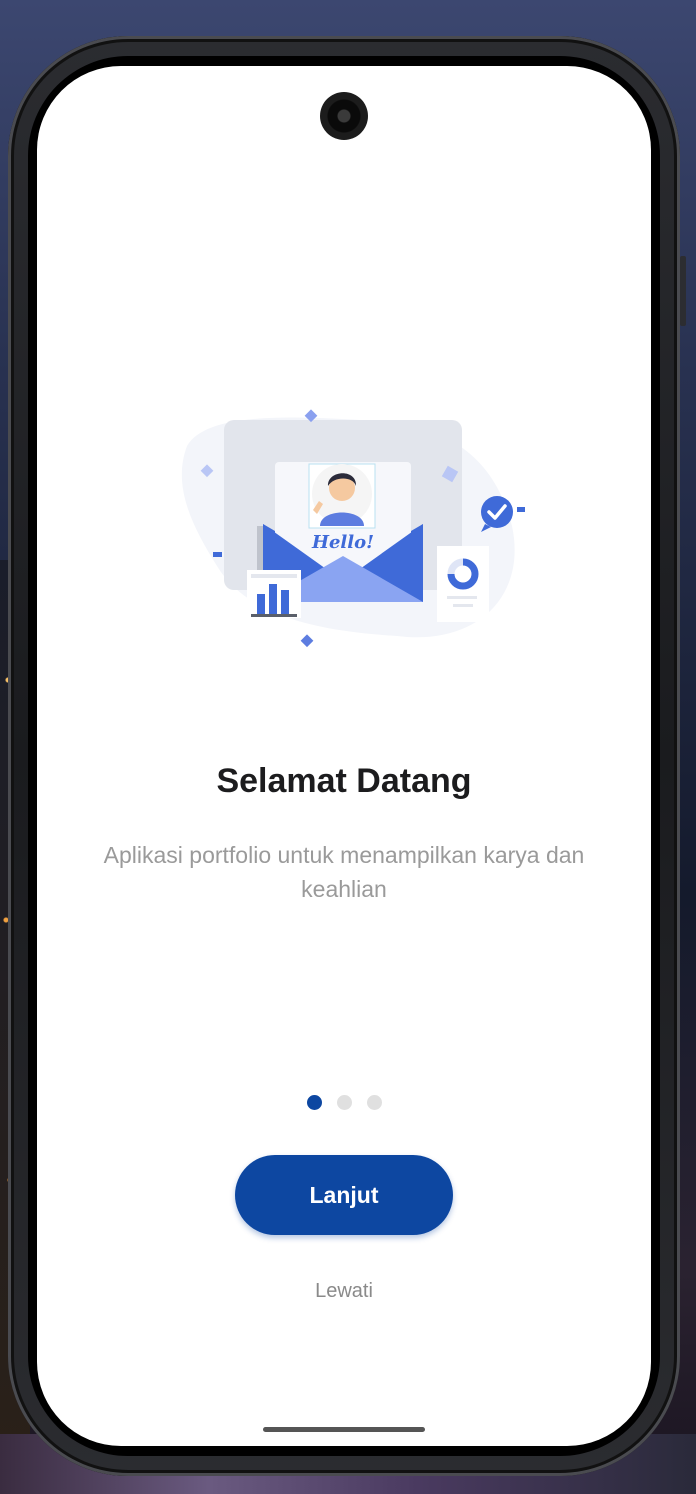 The height and width of the screenshot is (1494, 696). Describe the element at coordinates (344, 1429) in the screenshot. I see `home-indicator` at that location.